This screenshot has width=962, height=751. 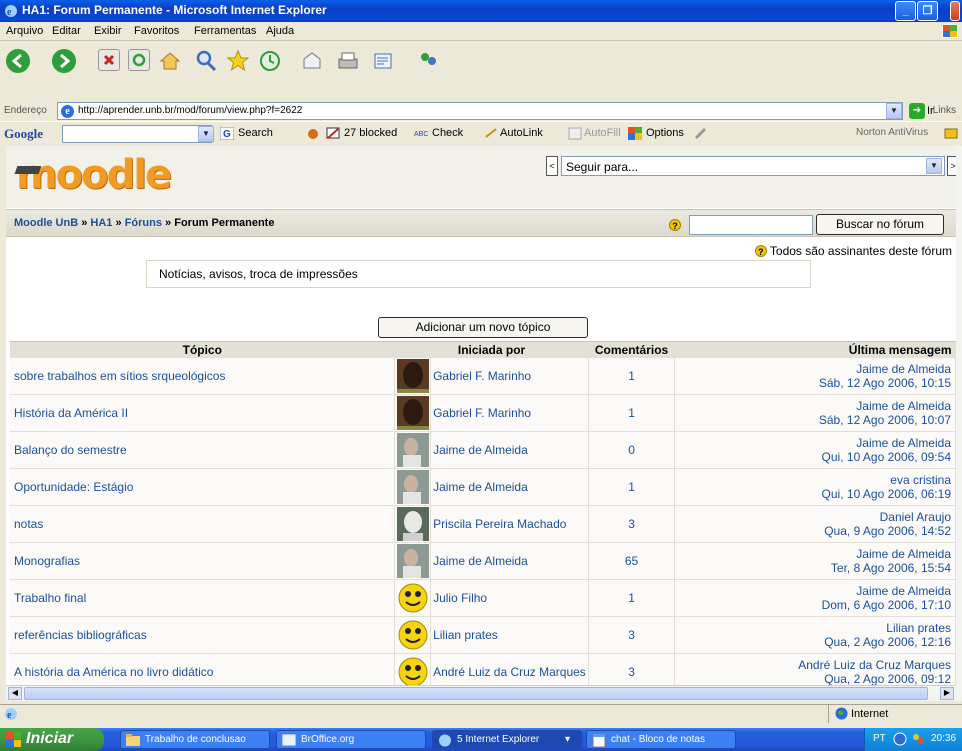 I want to click on task-notepad: chat - Bloco de notas, so click(x=661, y=739).